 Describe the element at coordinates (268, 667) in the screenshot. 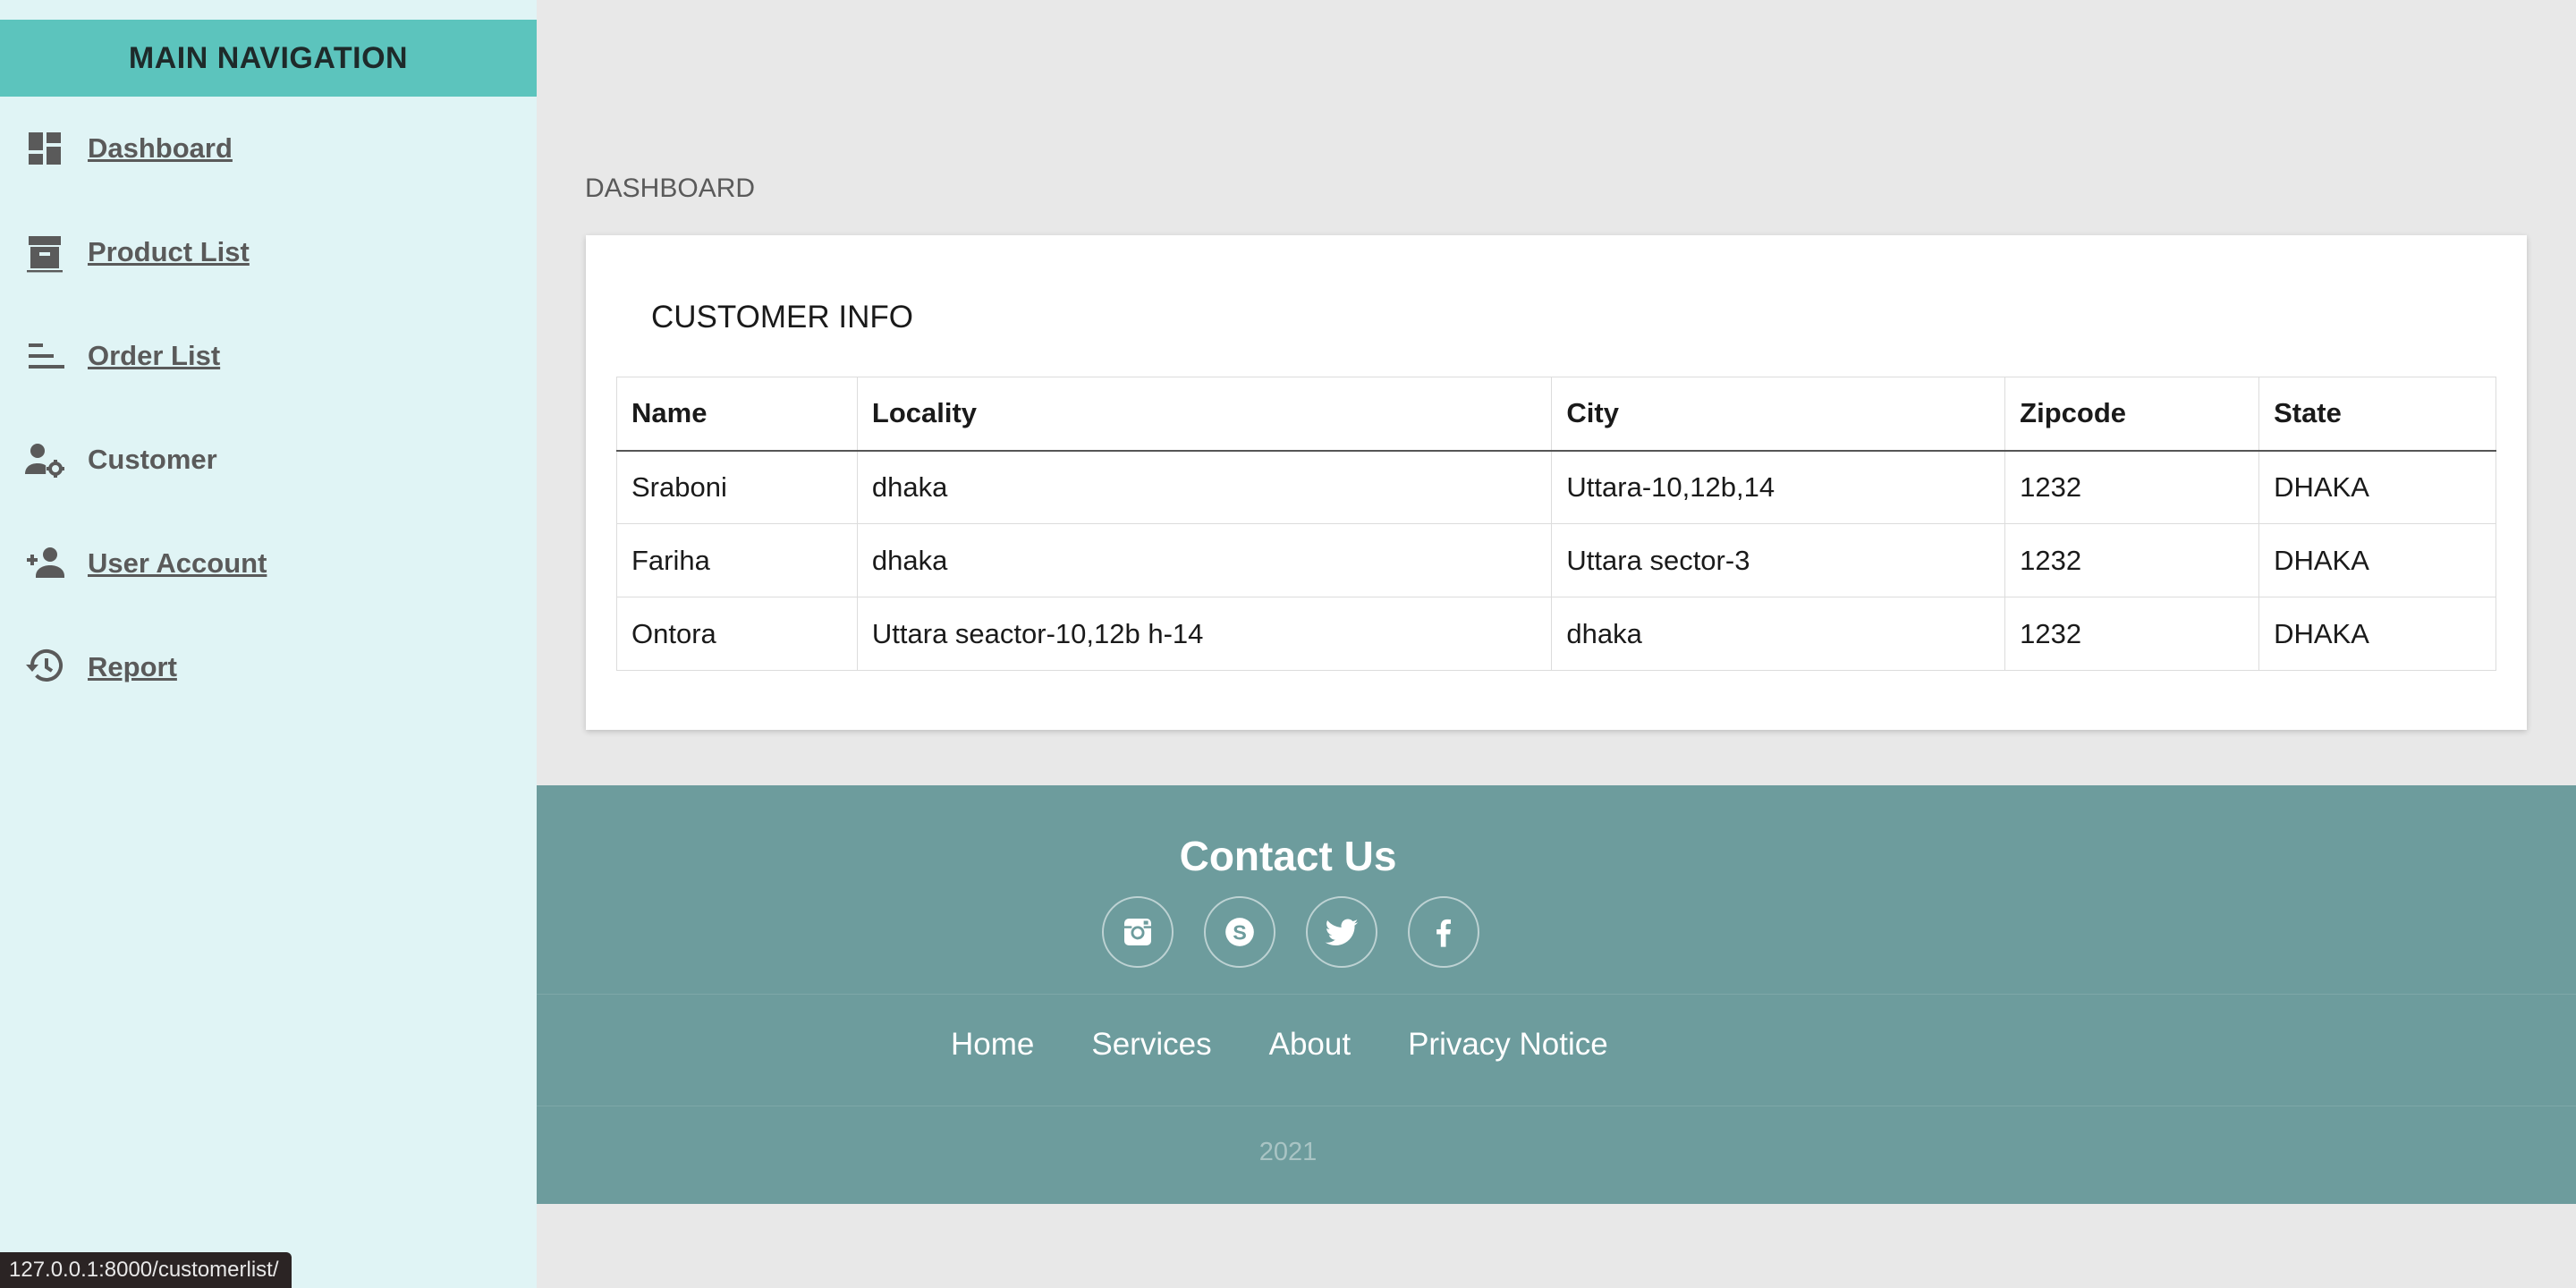

I see `sidebar-item-report: Report` at that location.